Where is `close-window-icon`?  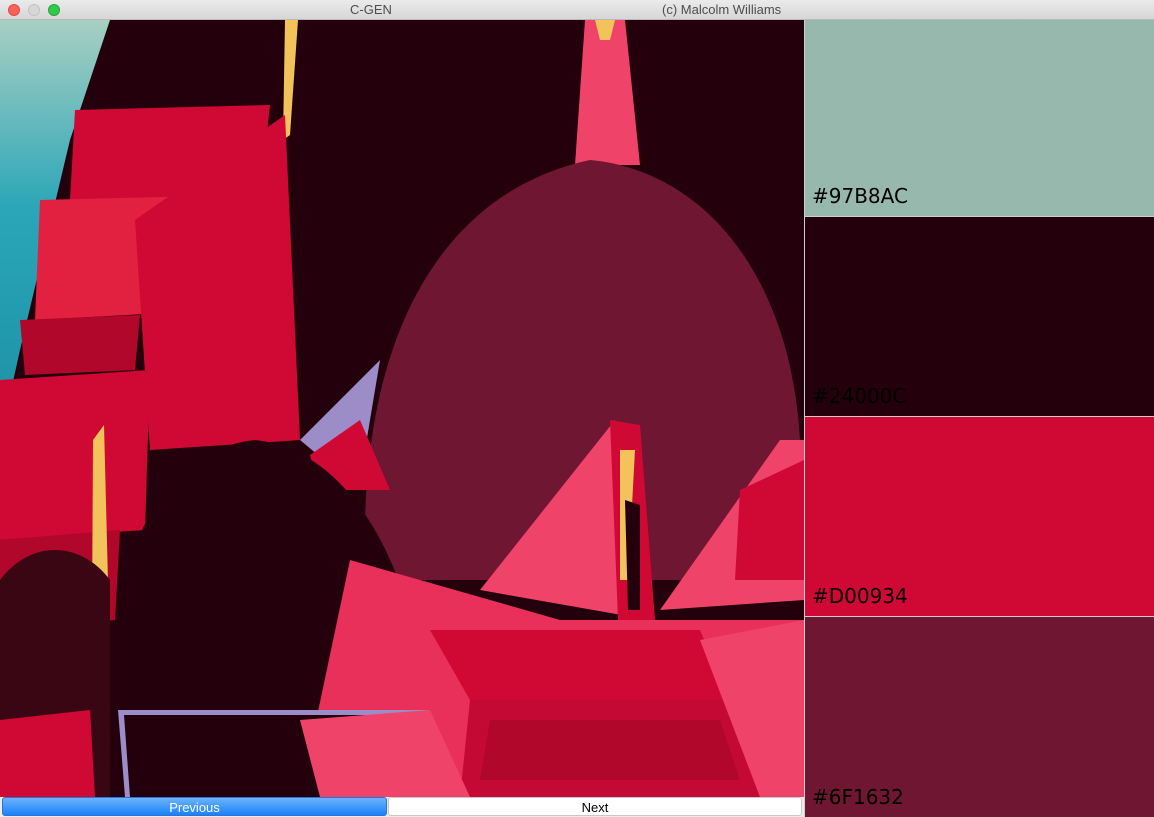
close-window-icon is located at coordinates (14, 10).